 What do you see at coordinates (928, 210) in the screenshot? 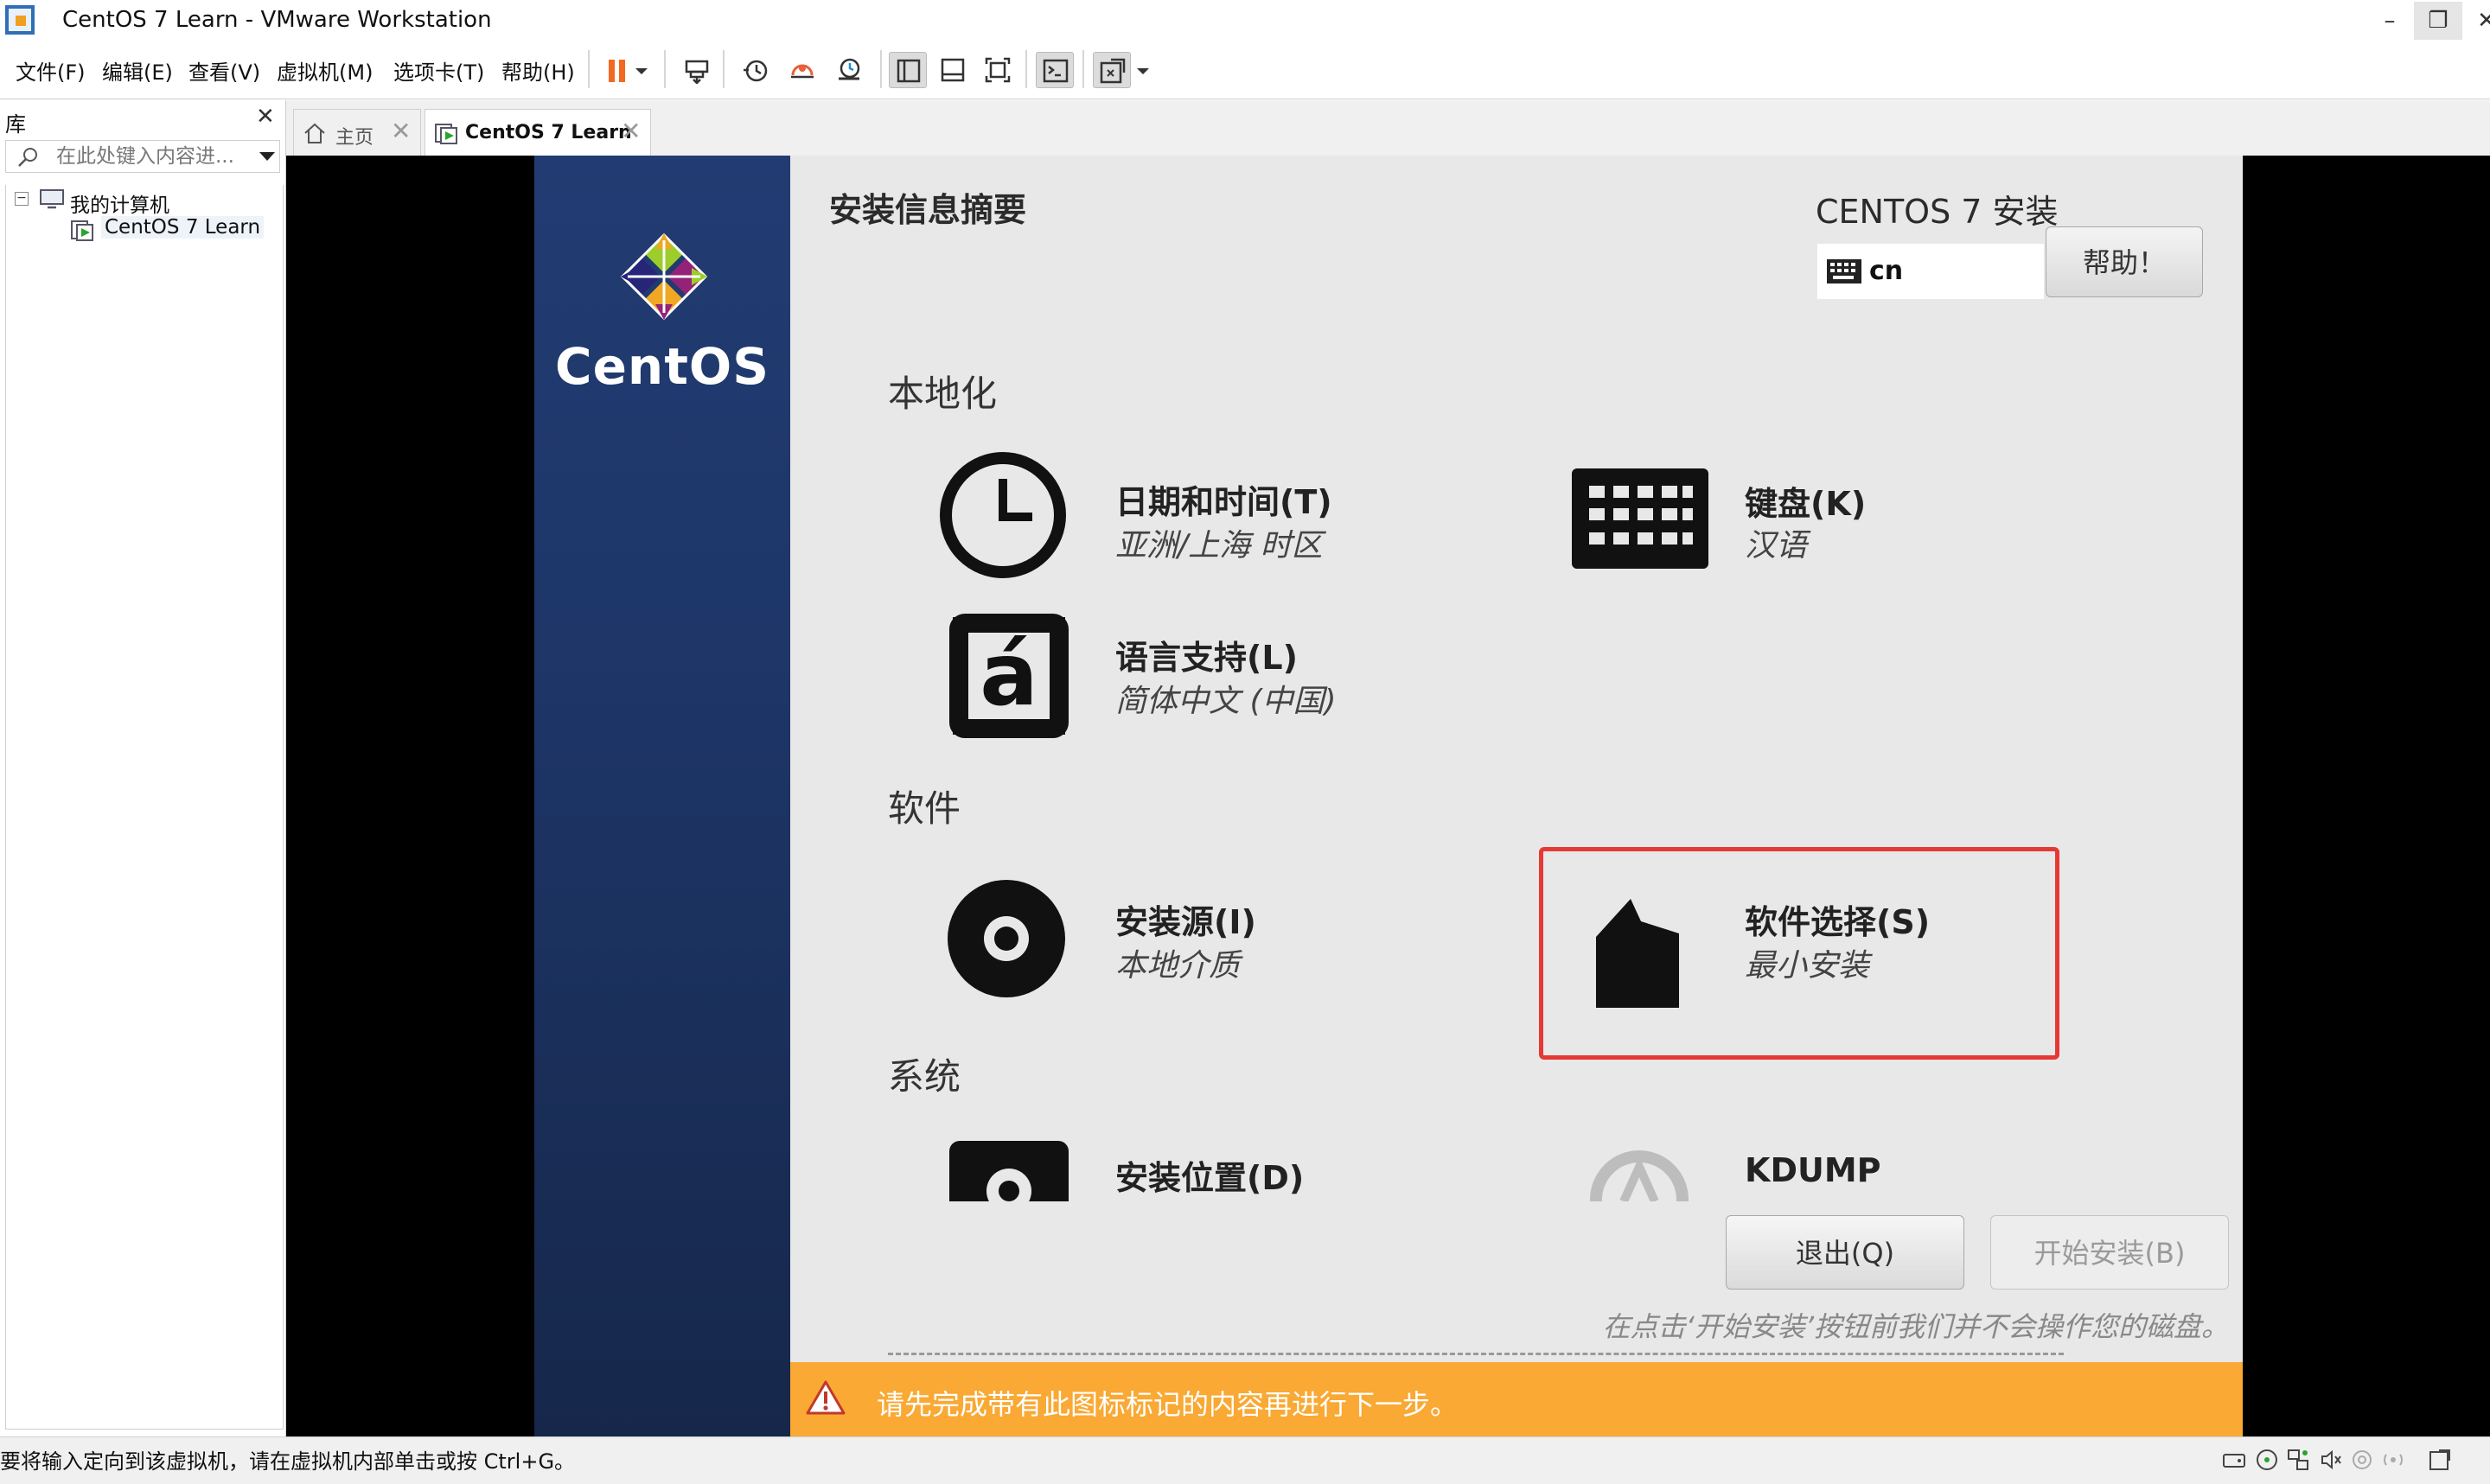
I see `hub-title: 安装信息摘要` at bounding box center [928, 210].